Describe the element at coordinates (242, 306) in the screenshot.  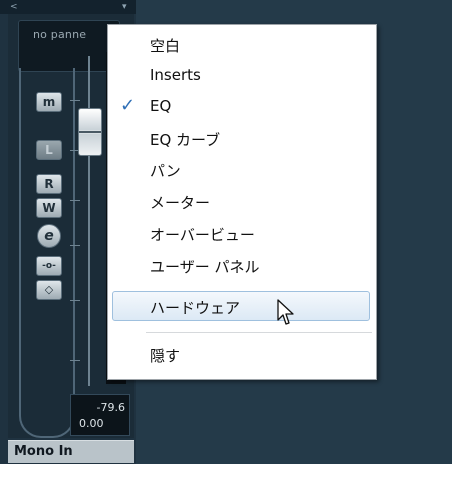
I see `menu-item-hardware: ハードウェア` at that location.